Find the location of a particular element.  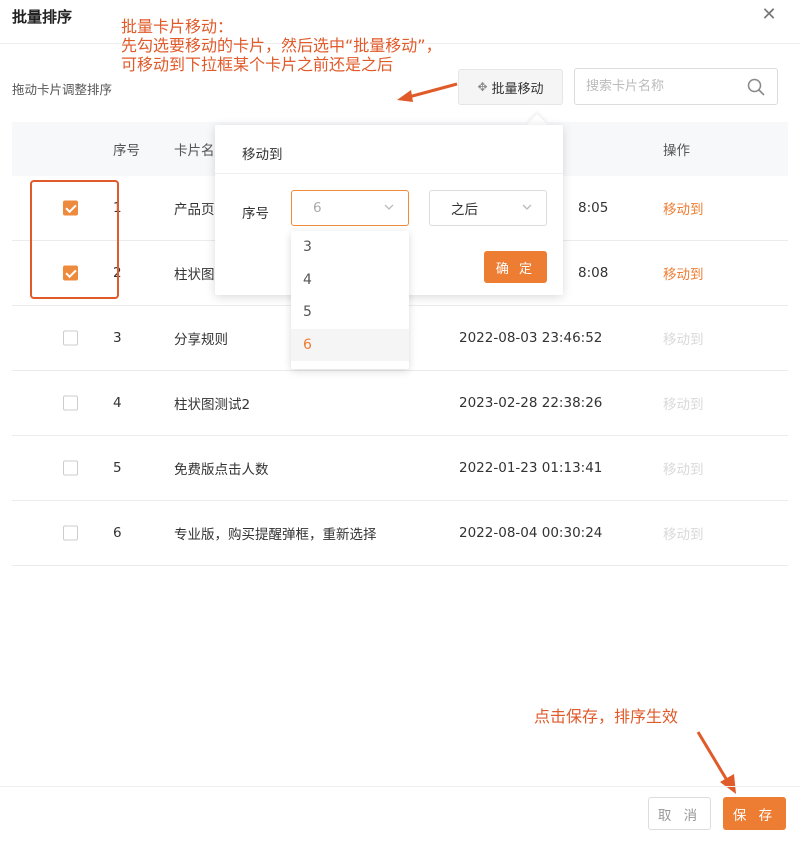

save-annotation: 点击保存，排序生效 is located at coordinates (606, 716).